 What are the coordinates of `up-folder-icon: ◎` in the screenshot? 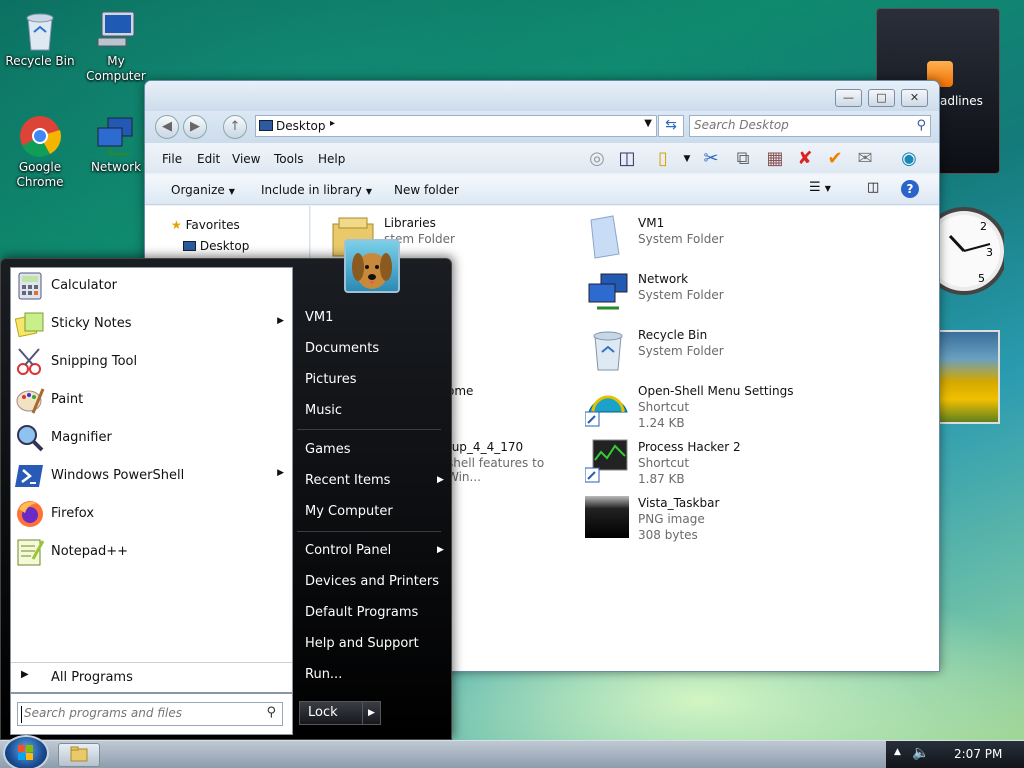 It's located at (597, 159).